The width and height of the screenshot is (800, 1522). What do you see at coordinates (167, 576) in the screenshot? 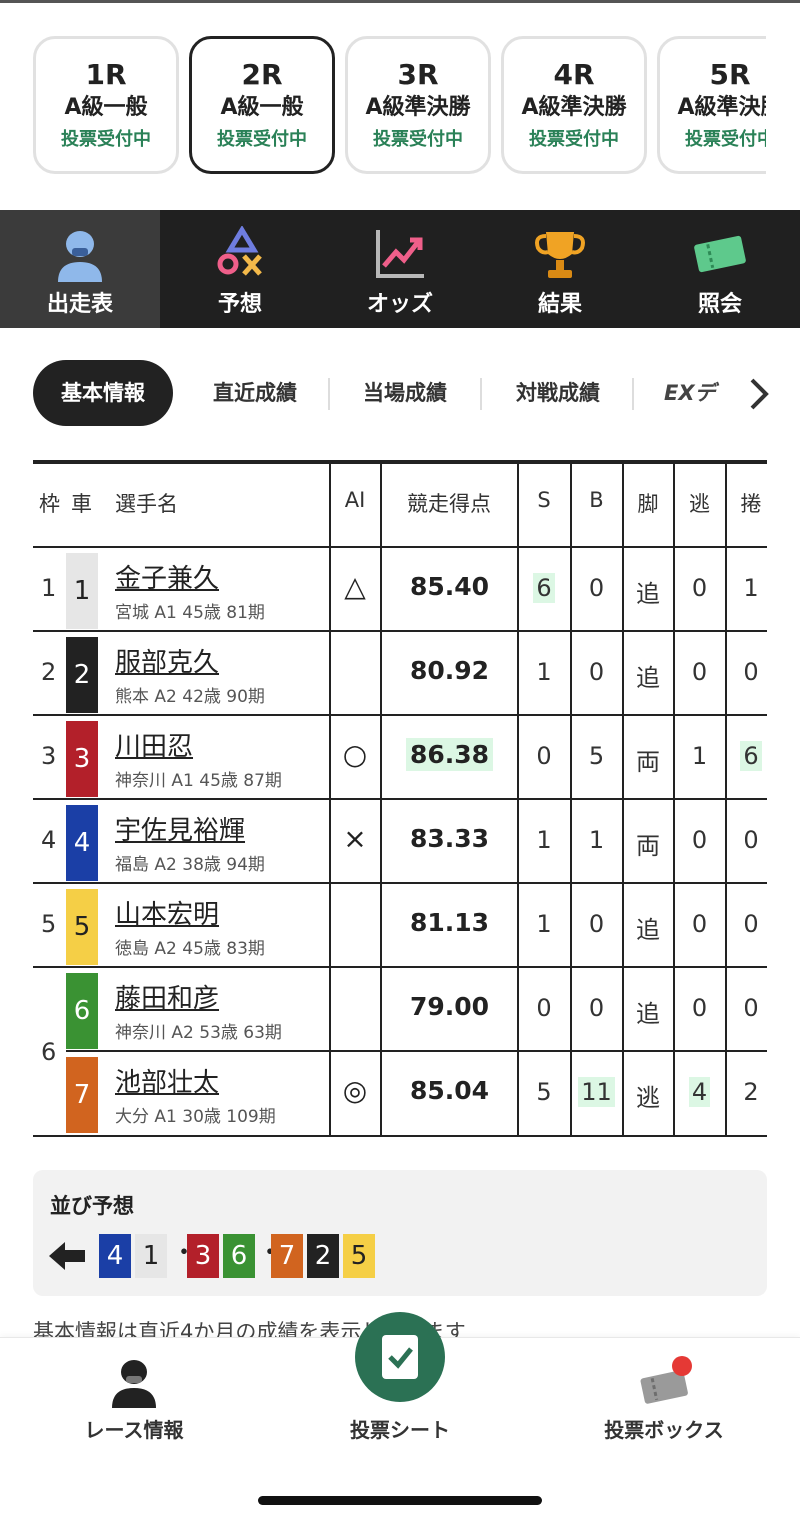
I see `racer-name-link: 金子兼久` at bounding box center [167, 576].